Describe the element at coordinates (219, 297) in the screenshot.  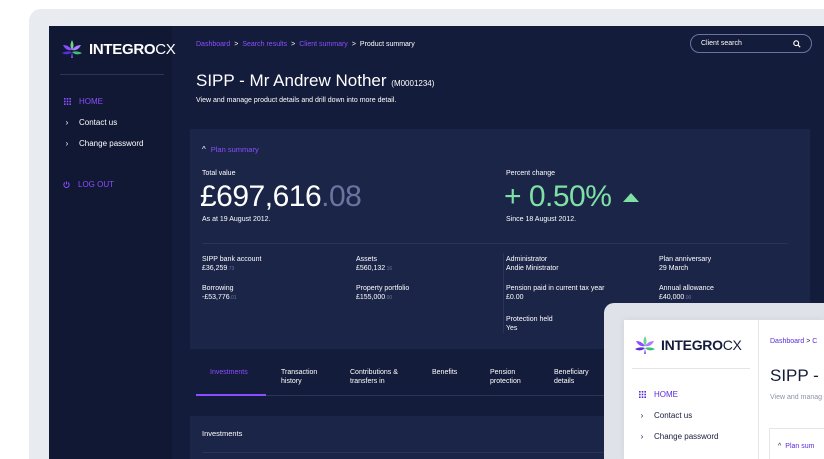
I see `detail-value: -£53,776.01` at that location.